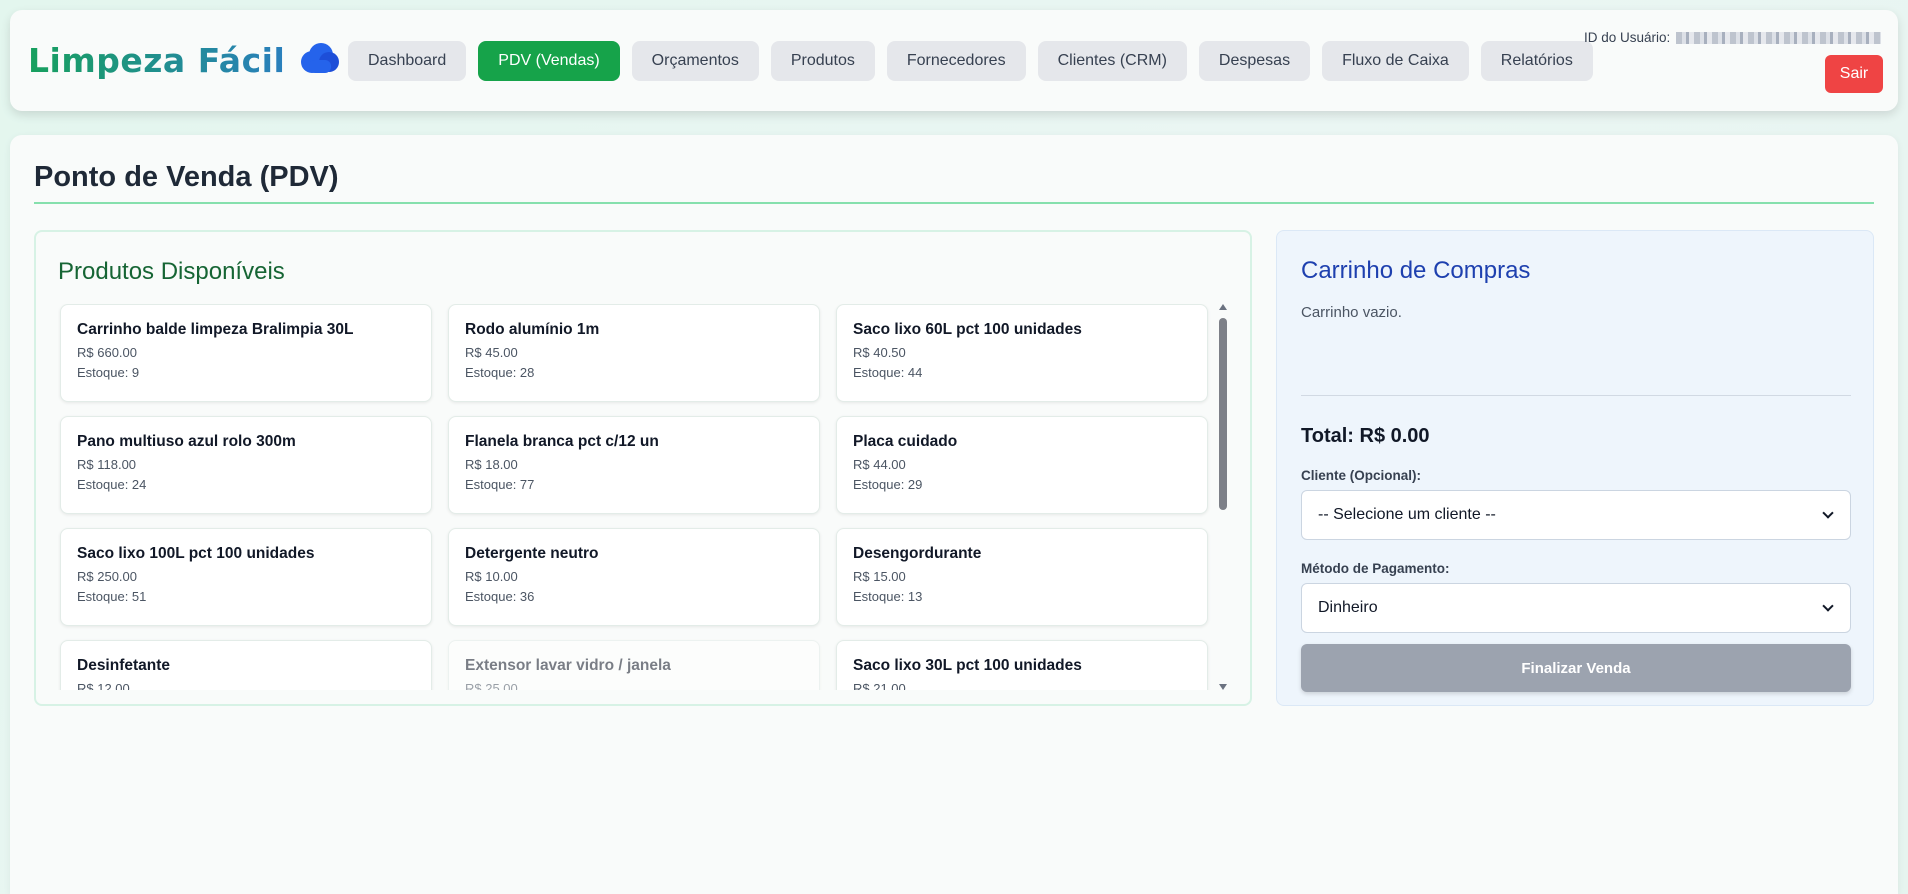 The image size is (1908, 894). What do you see at coordinates (888, 372) in the screenshot?
I see `product-stock: Estoque: 44` at bounding box center [888, 372].